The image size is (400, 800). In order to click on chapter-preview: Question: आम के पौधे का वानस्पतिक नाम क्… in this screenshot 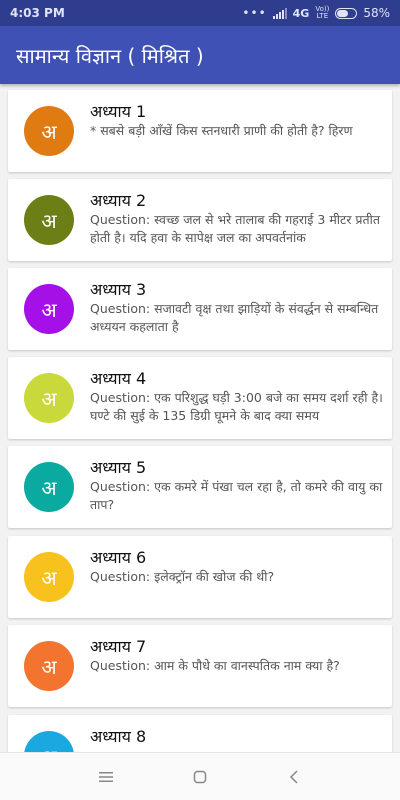, I will do `click(215, 665)`.